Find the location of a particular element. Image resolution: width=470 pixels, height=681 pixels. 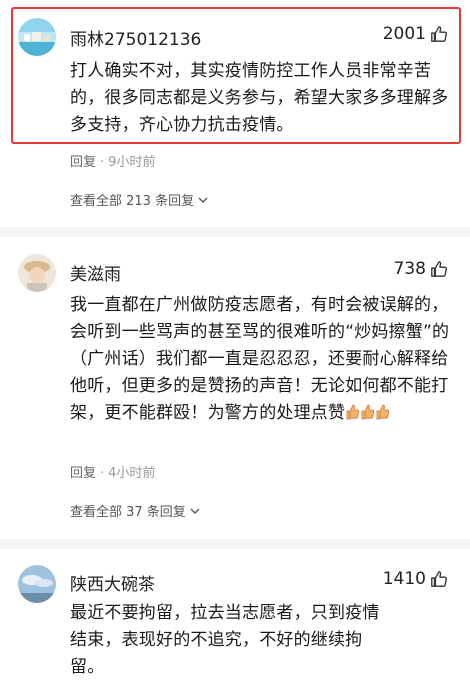

view-all-replies-label: 查看全部 37 条回复 is located at coordinates (128, 512).